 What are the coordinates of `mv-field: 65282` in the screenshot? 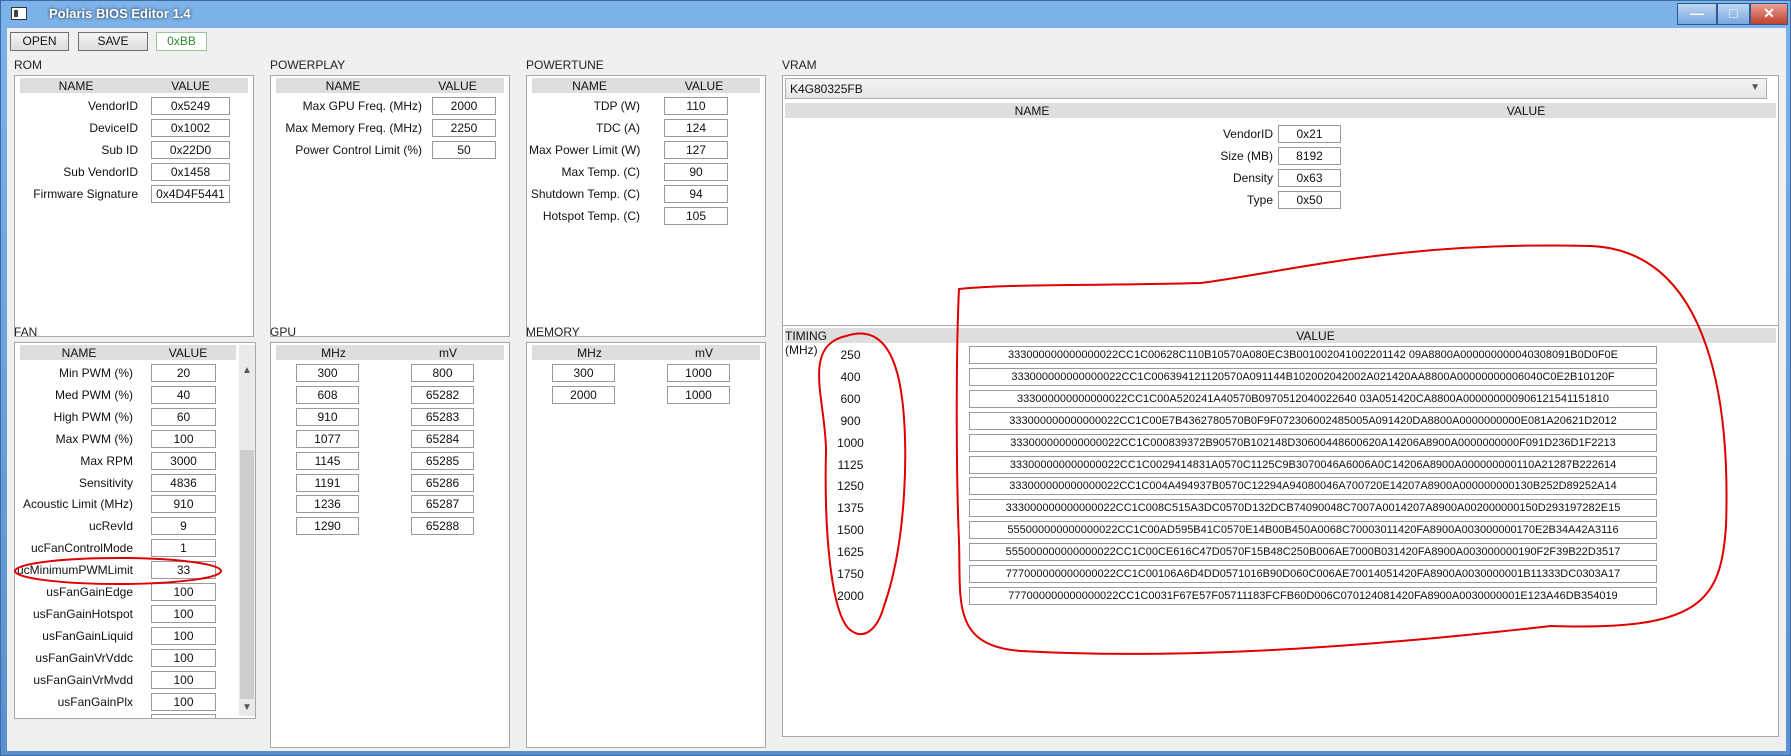 It's located at (442, 394).